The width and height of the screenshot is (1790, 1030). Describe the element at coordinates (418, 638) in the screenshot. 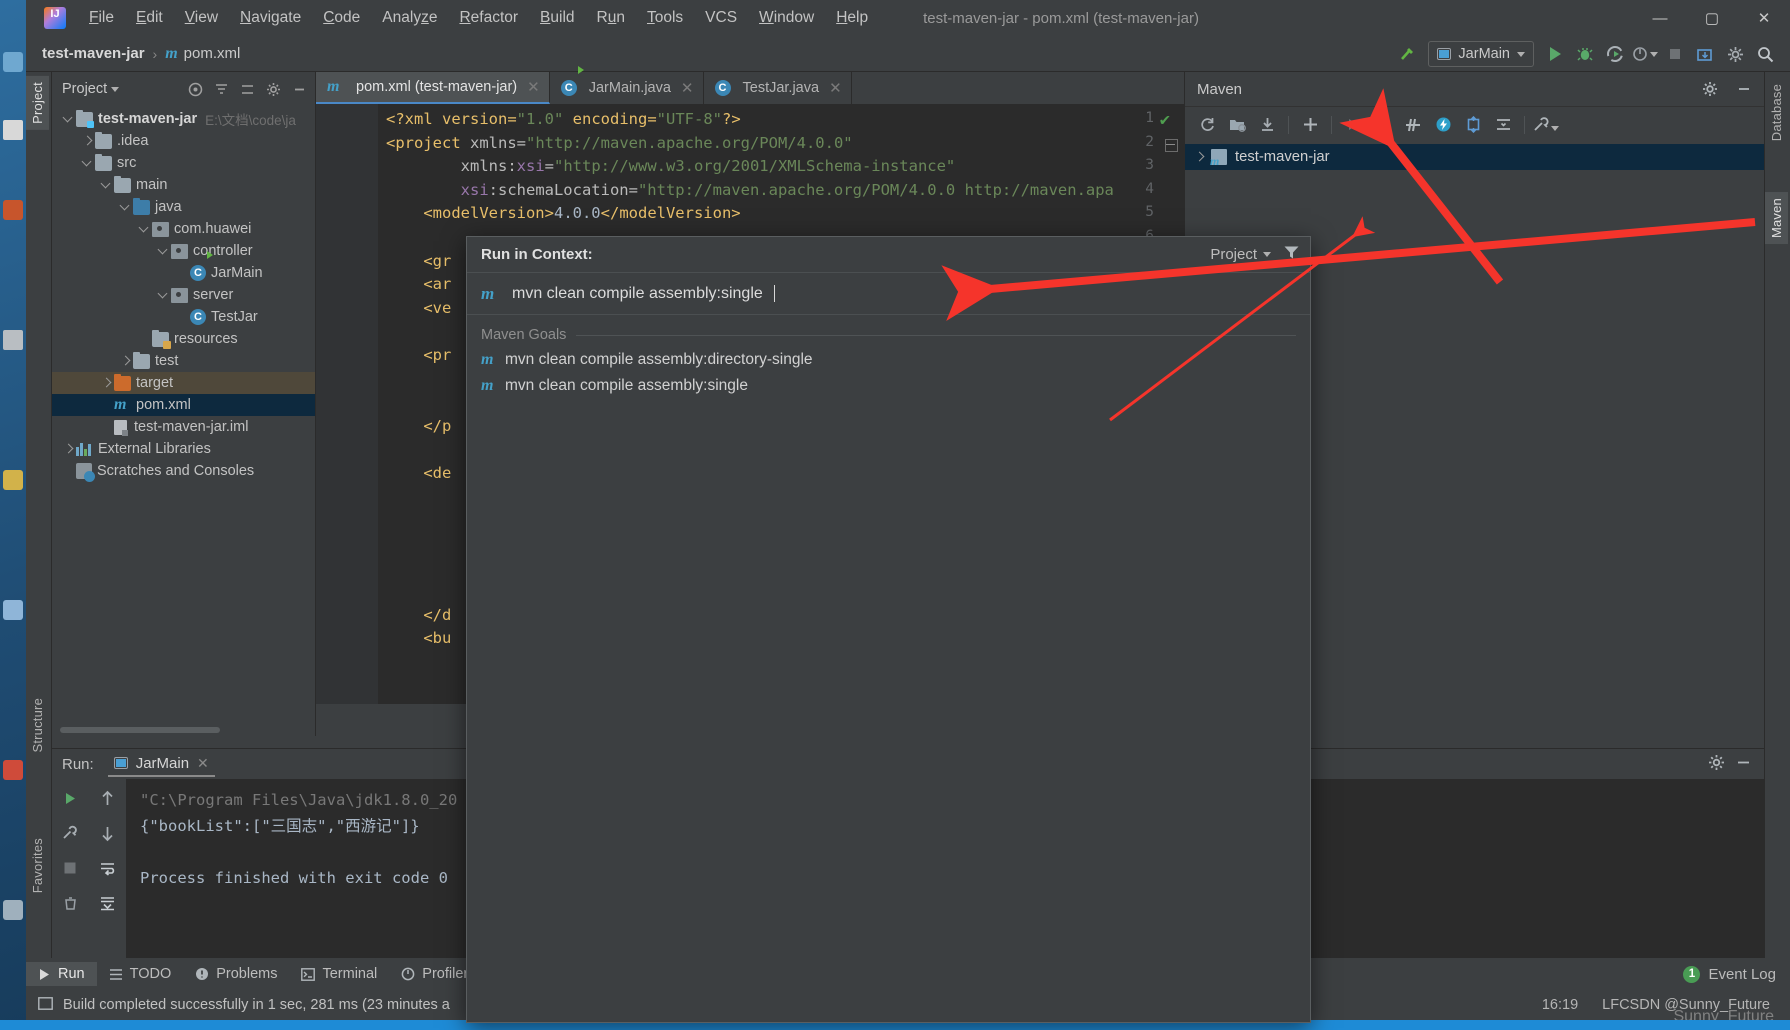

I see `code-line: <bu` at that location.